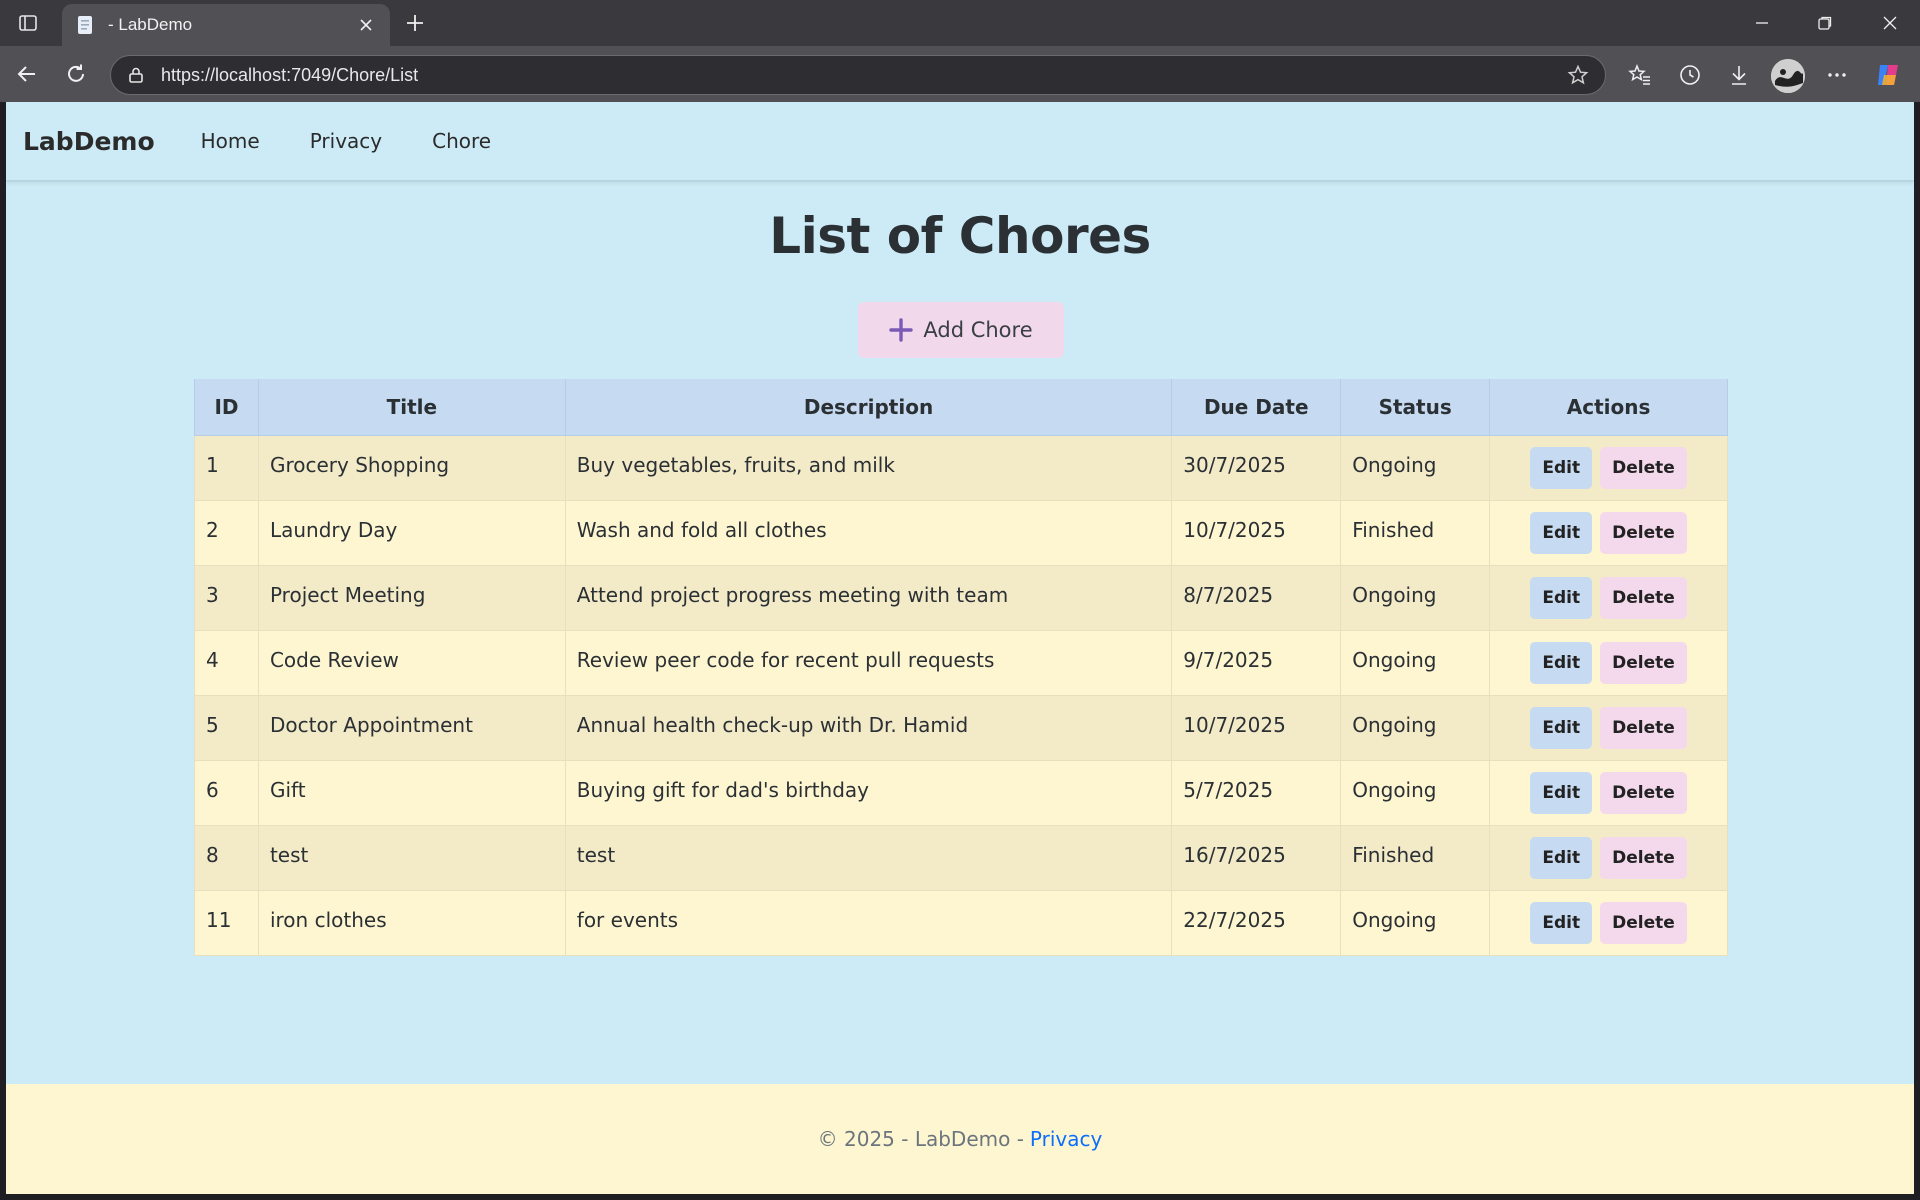  Describe the element at coordinates (1825, 23) in the screenshot. I see `restore-icon` at that location.